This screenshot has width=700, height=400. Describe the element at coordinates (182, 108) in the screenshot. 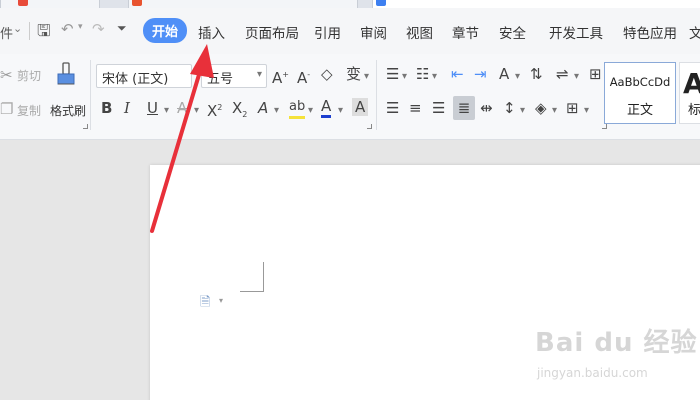

I see `strikethrough-icon: A` at that location.